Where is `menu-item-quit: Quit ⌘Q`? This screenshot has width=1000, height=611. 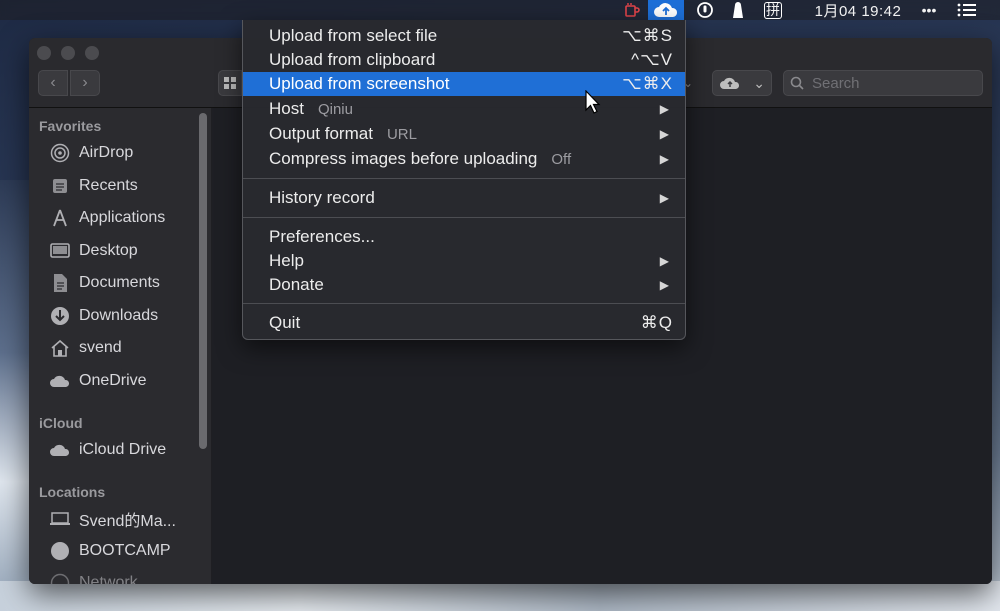 menu-item-quit: Quit ⌘Q is located at coordinates (464, 323).